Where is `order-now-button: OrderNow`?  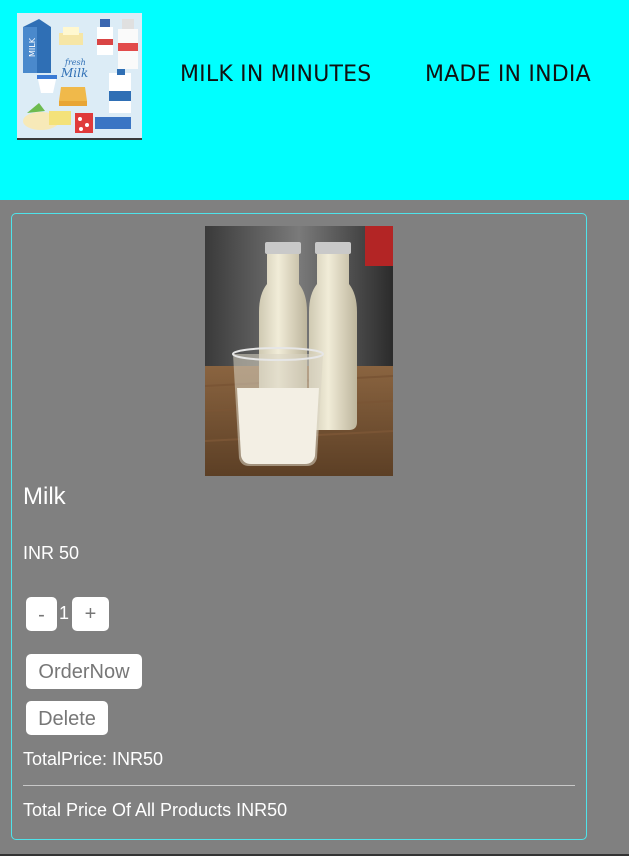
order-now-button: OrderNow is located at coordinates (84, 671).